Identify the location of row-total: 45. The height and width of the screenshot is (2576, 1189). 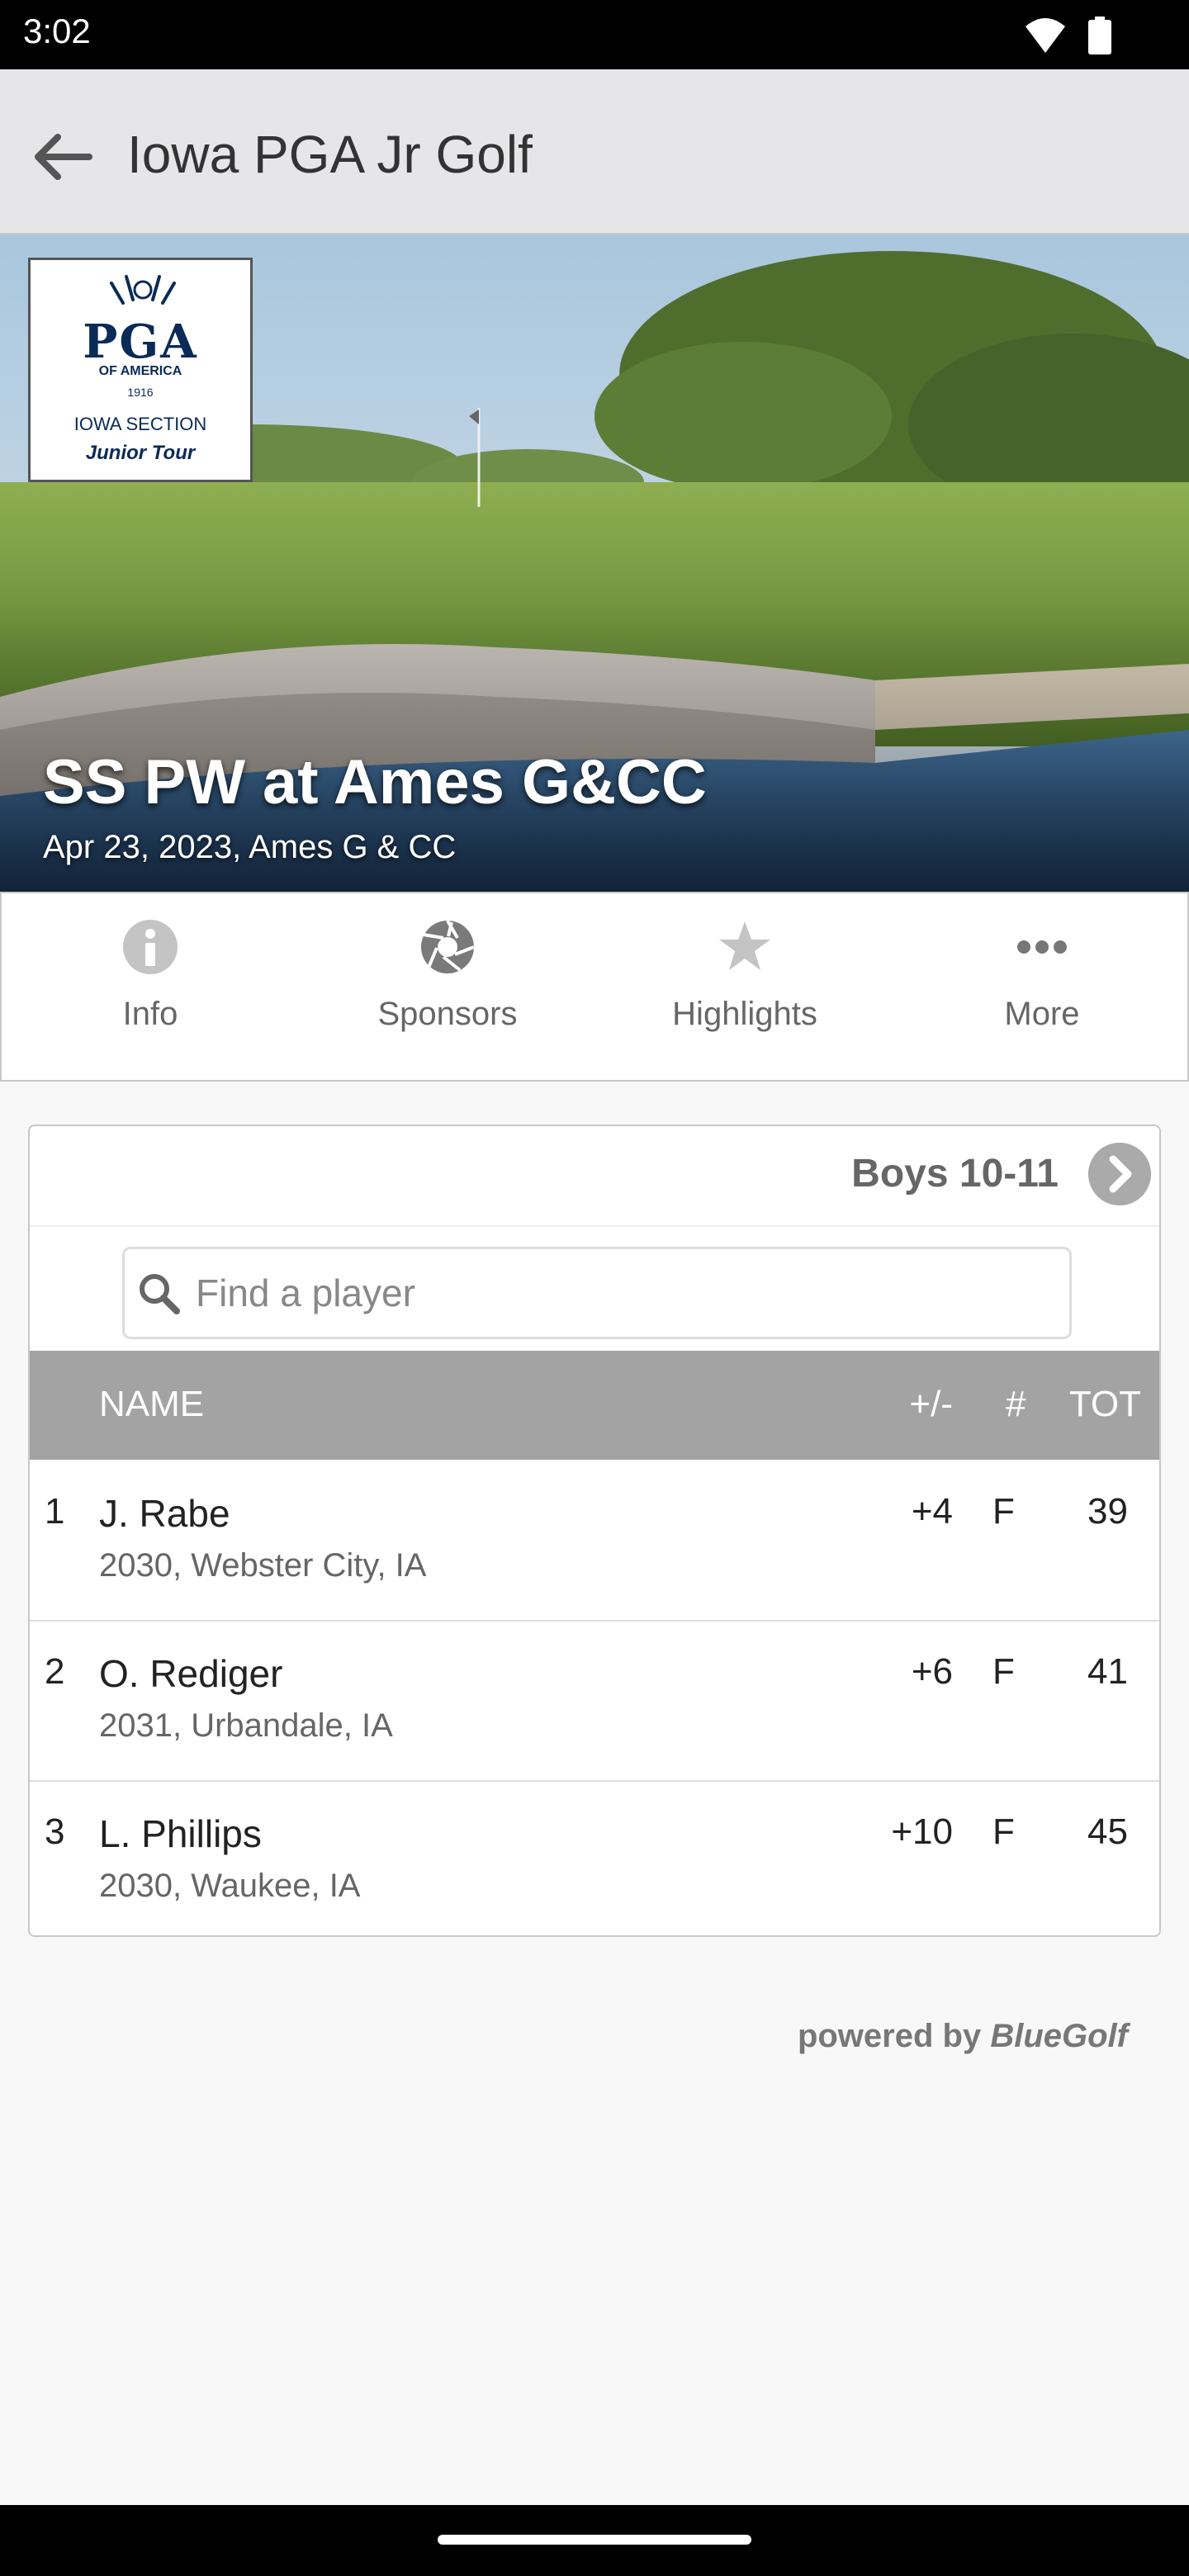
(1107, 1831).